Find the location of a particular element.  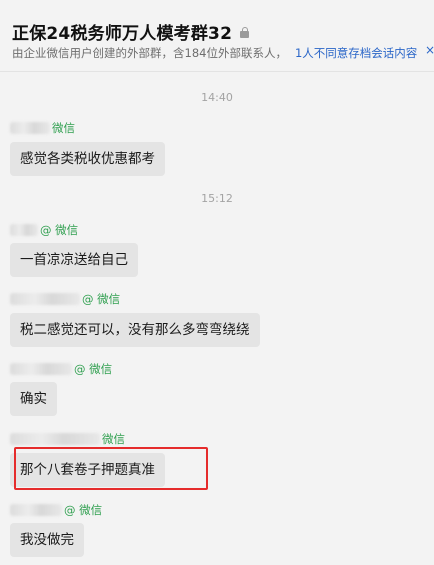

lock-icon is located at coordinates (245, 32).